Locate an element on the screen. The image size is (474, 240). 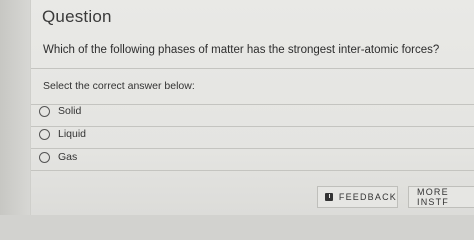
feedback-button: FEEDBACK is located at coordinates (357, 197).